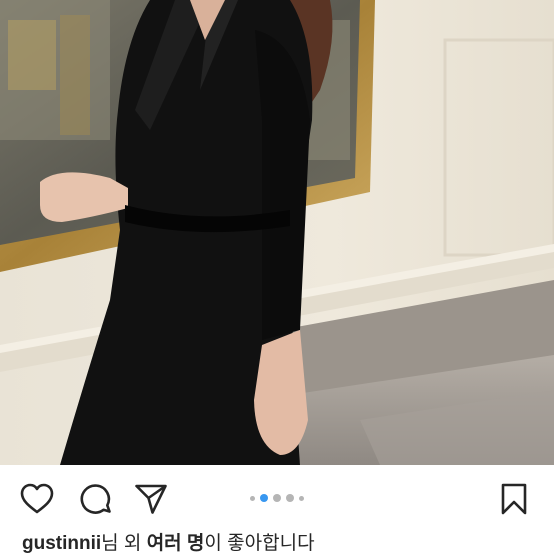 The image size is (554, 554). Describe the element at coordinates (176, 543) in the screenshot. I see `likes-others-link: 여러 명` at that location.